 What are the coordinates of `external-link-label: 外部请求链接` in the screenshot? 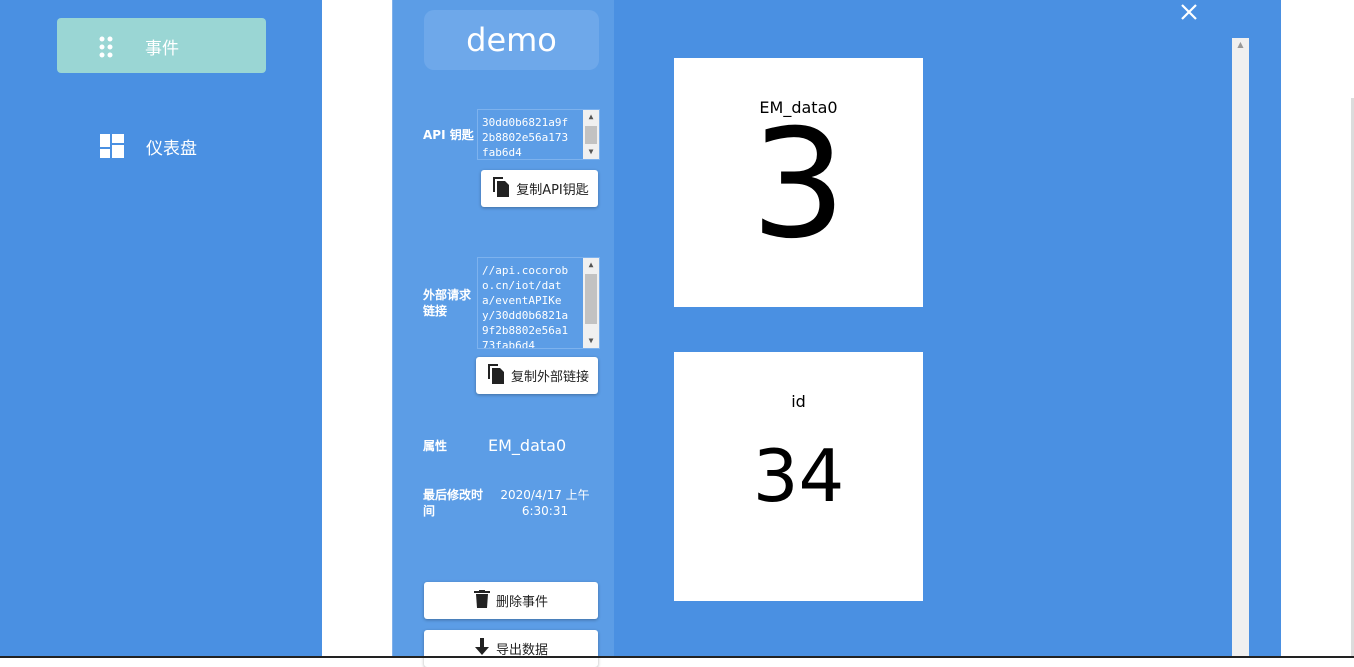 It's located at (447, 303).